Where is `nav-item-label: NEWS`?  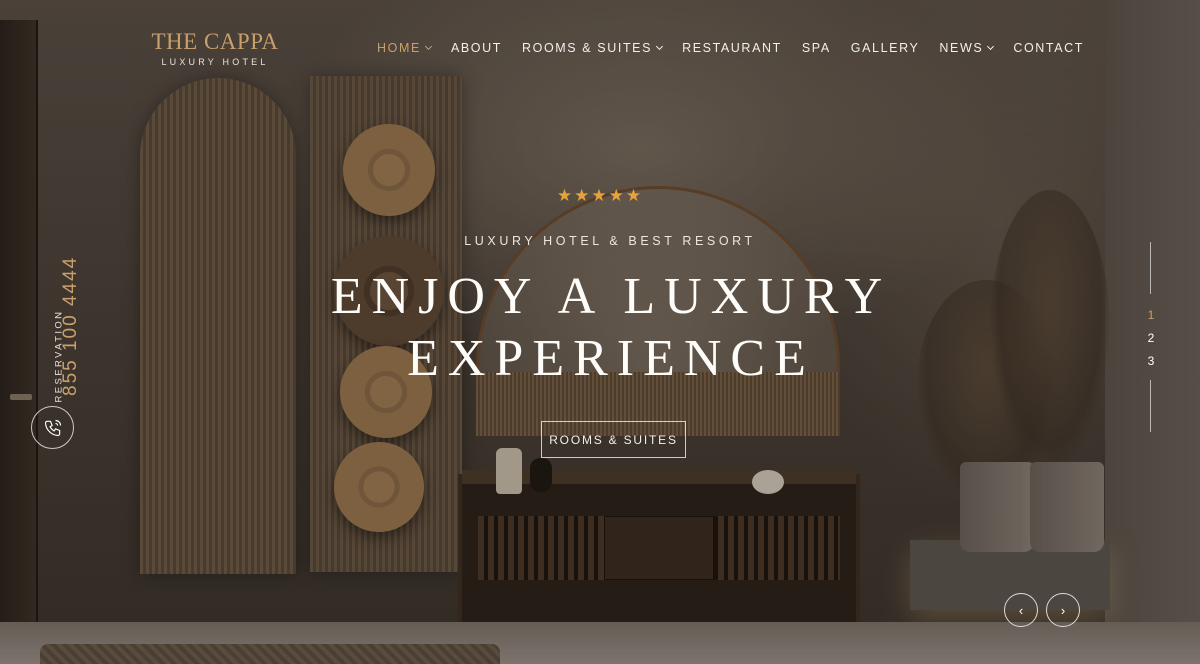 nav-item-label: NEWS is located at coordinates (961, 48).